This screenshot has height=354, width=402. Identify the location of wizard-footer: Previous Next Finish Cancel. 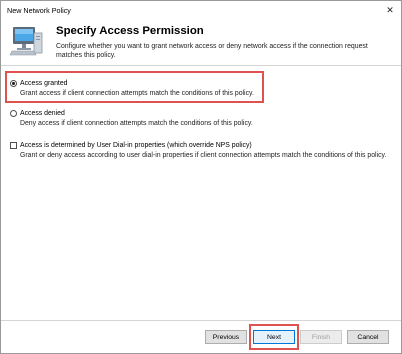
(201, 337).